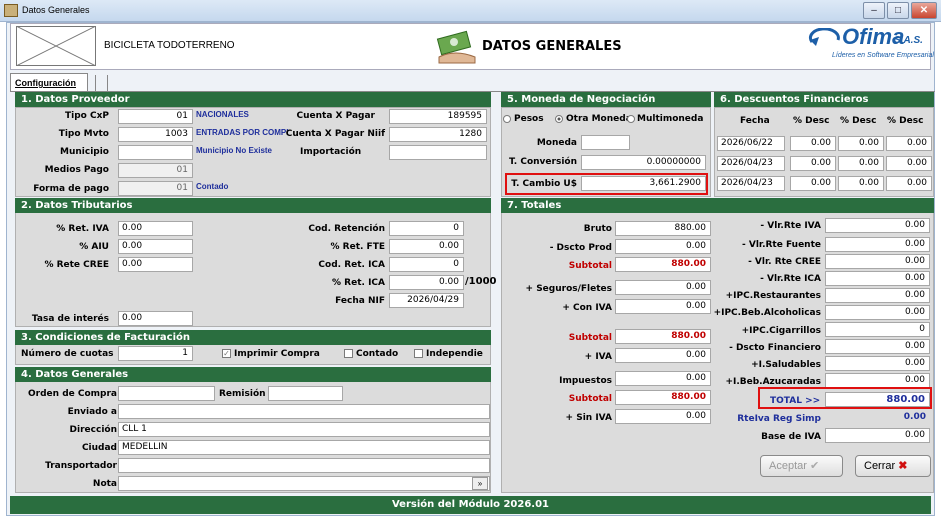 The height and width of the screenshot is (516, 941). I want to click on tipo-mvto-input: 1003, so click(155, 134).